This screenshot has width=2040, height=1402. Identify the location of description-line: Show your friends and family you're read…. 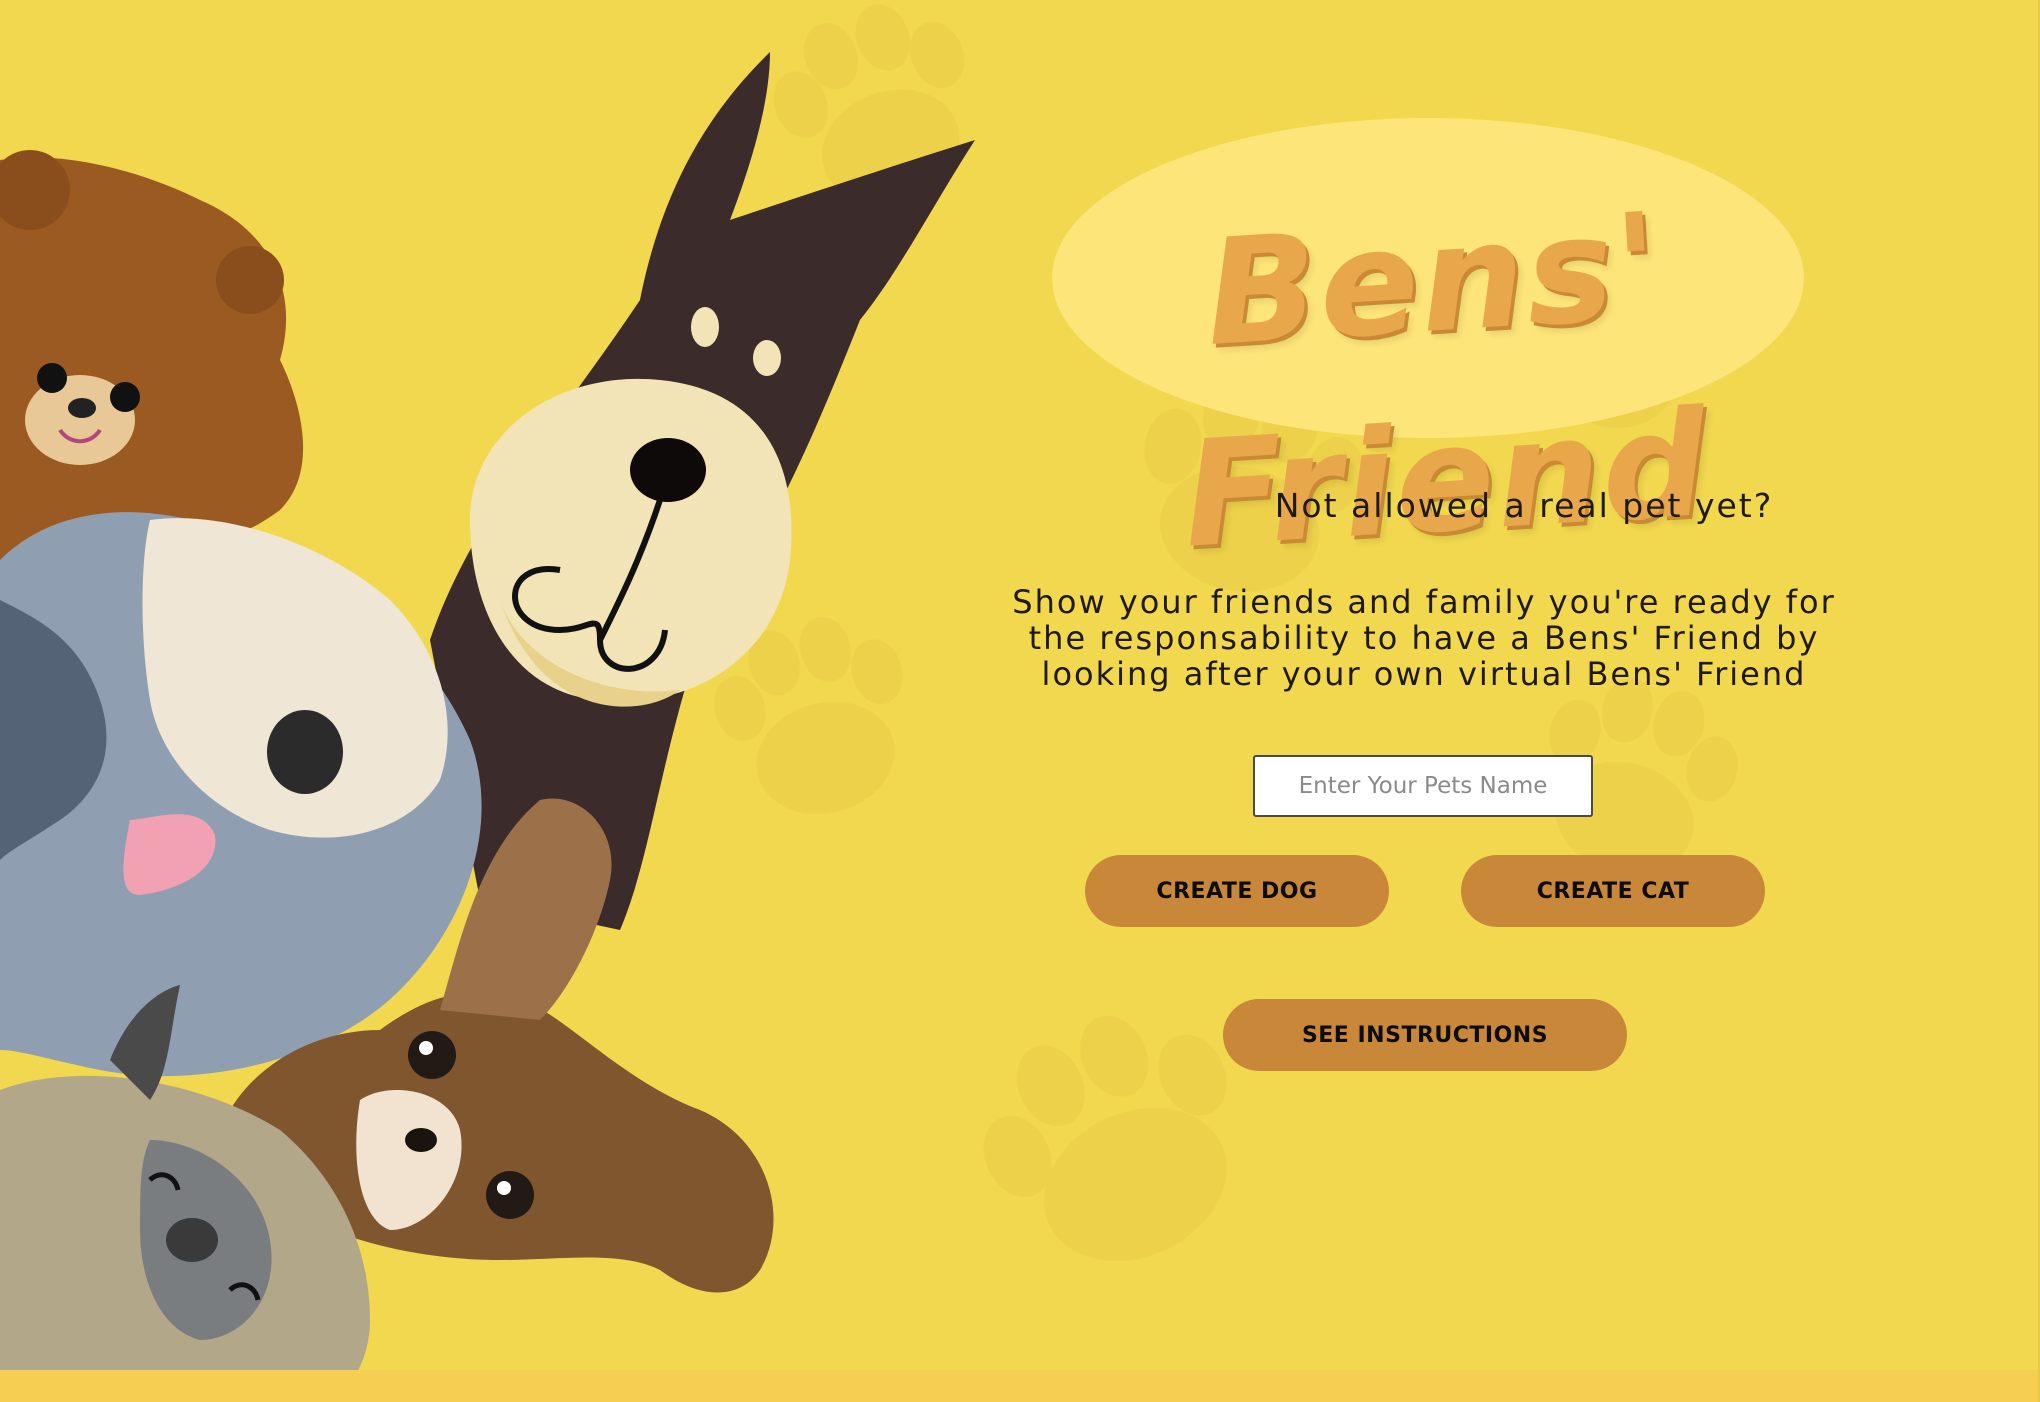
(1424, 602).